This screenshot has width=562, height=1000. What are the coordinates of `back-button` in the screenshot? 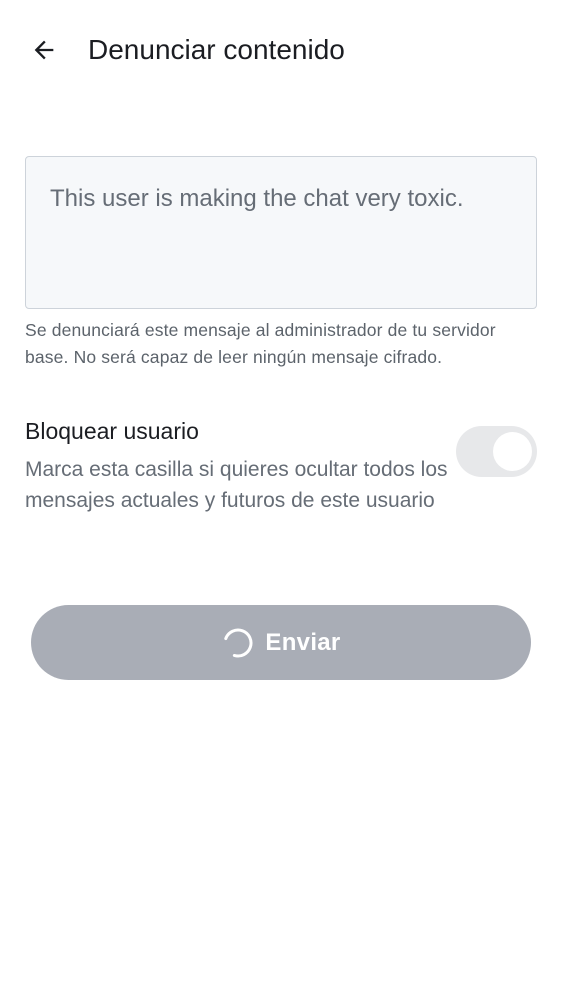 It's located at (44, 50).